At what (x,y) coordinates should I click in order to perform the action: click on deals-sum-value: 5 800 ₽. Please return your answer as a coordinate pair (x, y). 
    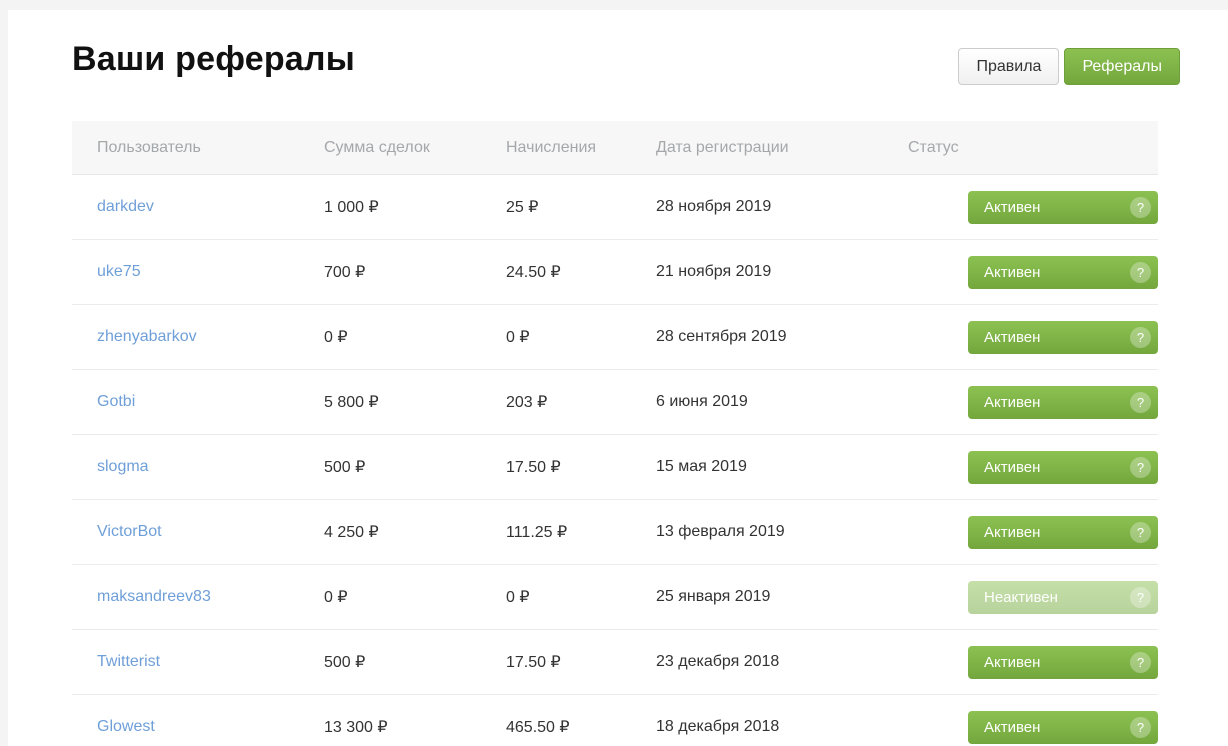
    Looking at the image, I should click on (351, 402).